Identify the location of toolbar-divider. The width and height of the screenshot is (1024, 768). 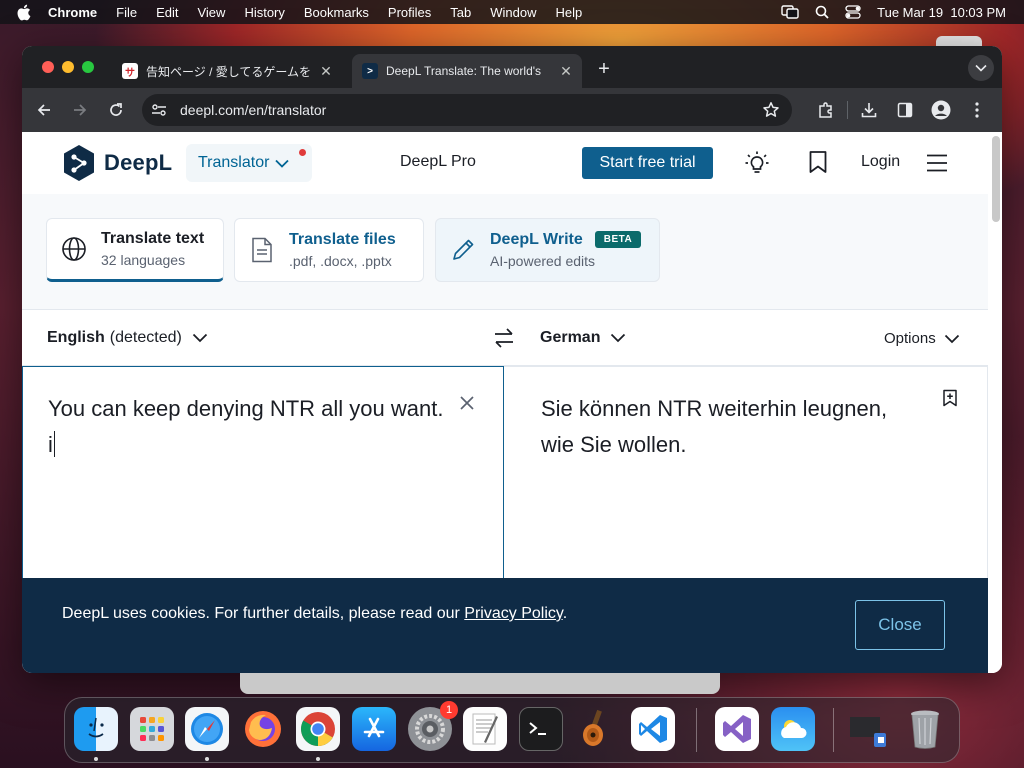
(847, 110).